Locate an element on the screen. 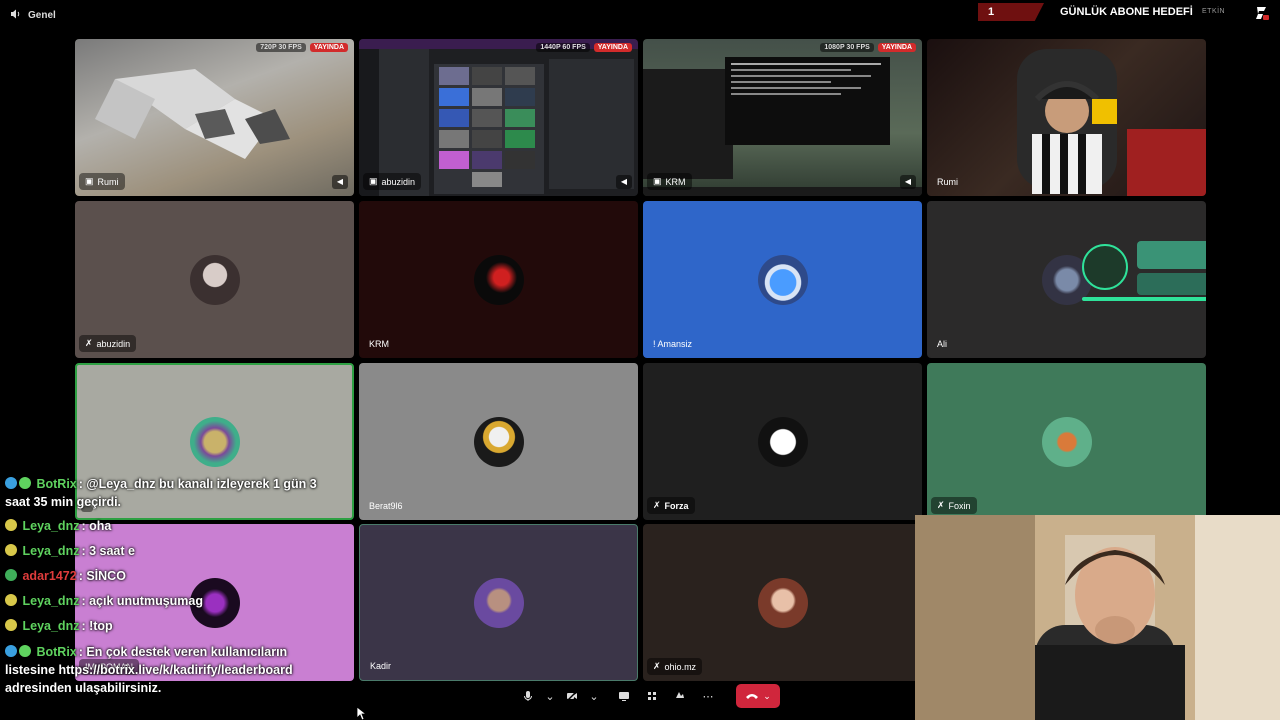  hangup-button: ⌄ is located at coordinates (758, 696).